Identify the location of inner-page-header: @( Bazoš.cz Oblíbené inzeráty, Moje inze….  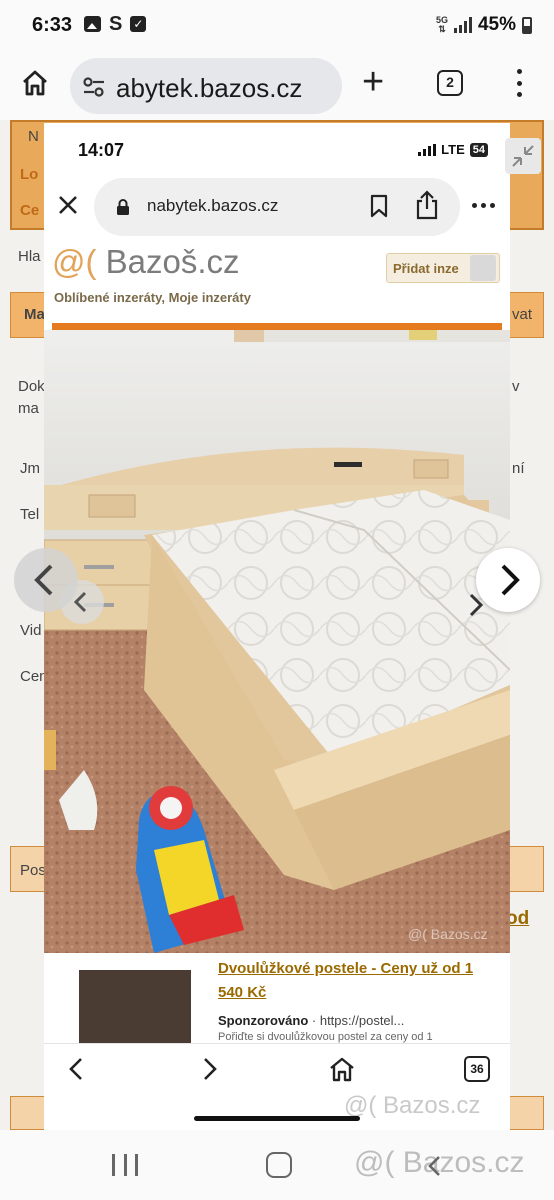
(277, 285).